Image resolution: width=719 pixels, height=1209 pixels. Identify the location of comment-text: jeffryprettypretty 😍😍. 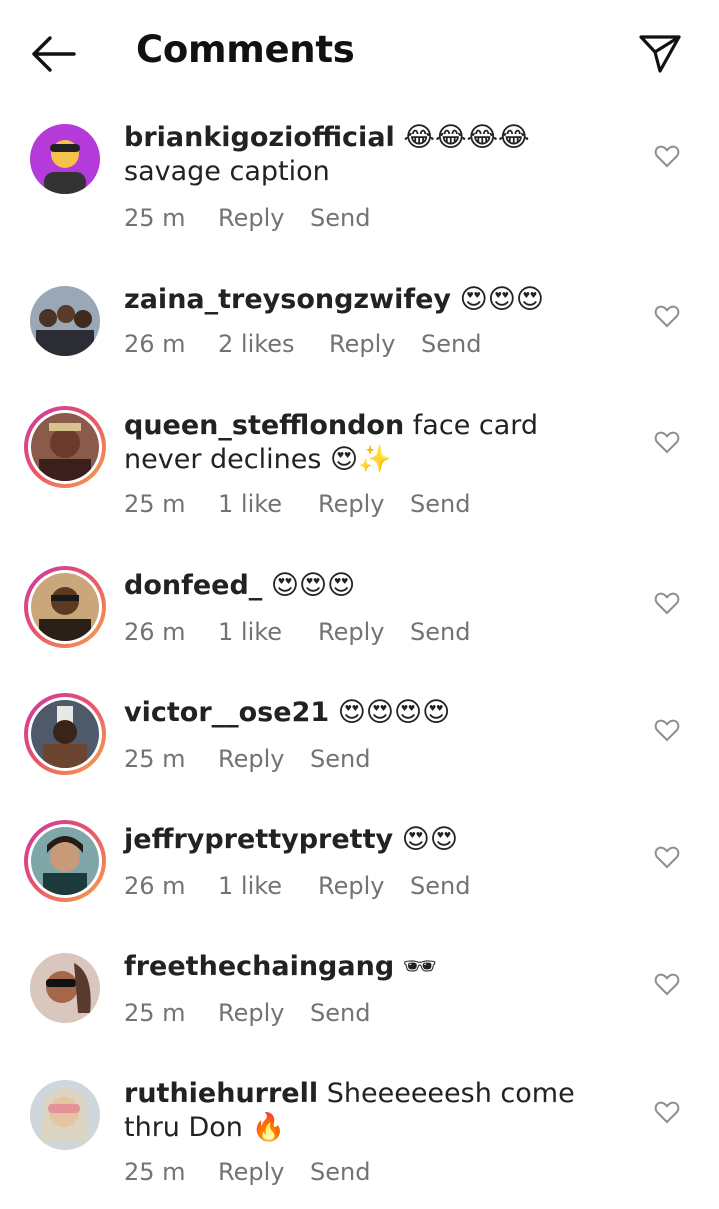
(374, 840).